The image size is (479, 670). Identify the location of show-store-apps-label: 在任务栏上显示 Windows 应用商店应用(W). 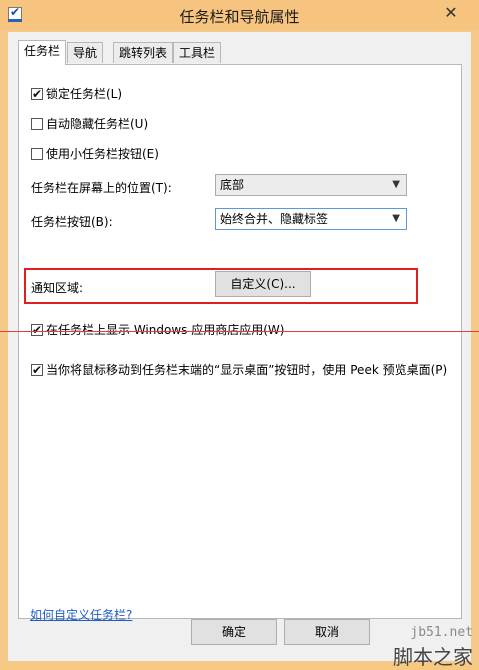
(165, 330).